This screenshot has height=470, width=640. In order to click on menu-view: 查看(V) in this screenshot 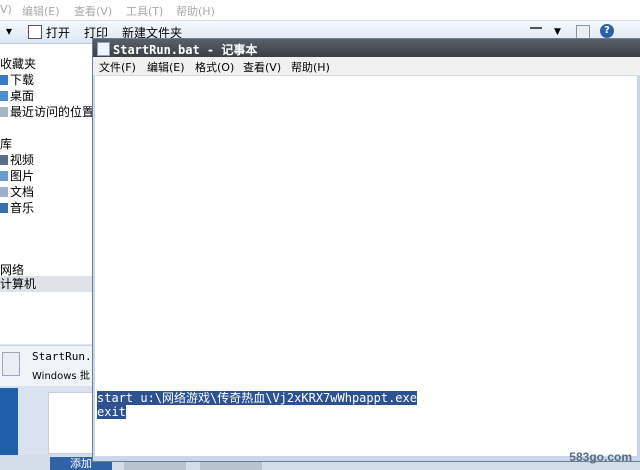, I will do `click(93, 11)`.